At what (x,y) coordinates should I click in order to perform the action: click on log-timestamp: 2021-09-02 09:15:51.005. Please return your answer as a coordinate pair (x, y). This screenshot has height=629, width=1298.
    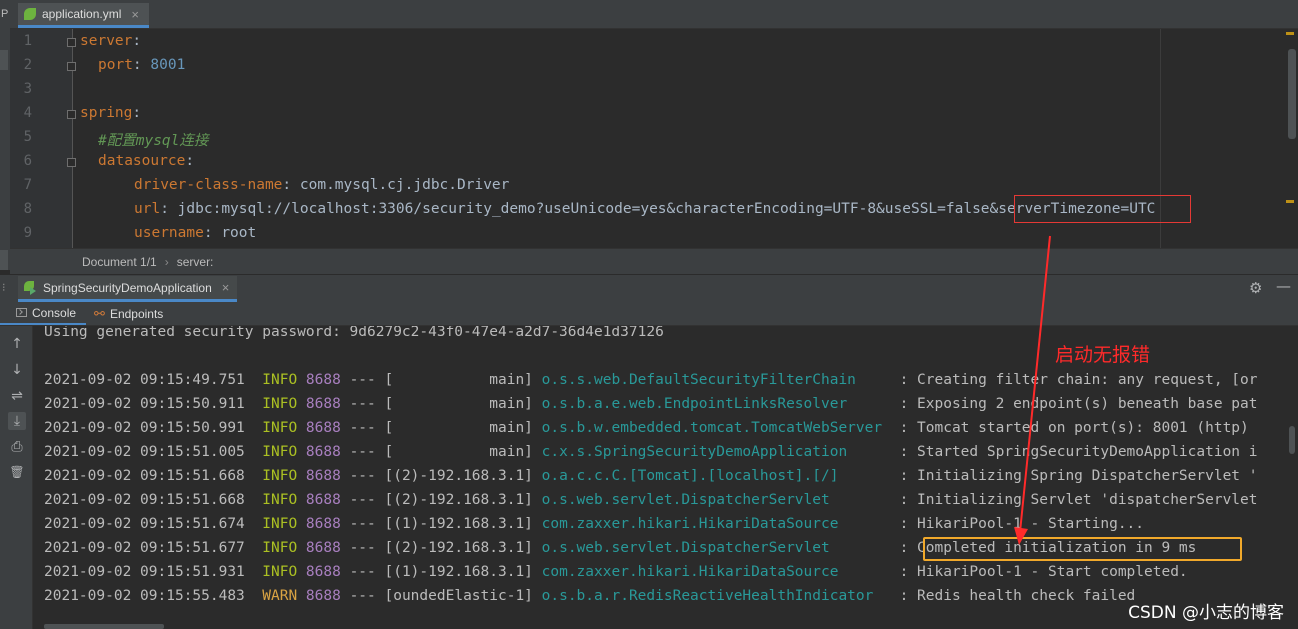
    Looking at the image, I should click on (144, 452).